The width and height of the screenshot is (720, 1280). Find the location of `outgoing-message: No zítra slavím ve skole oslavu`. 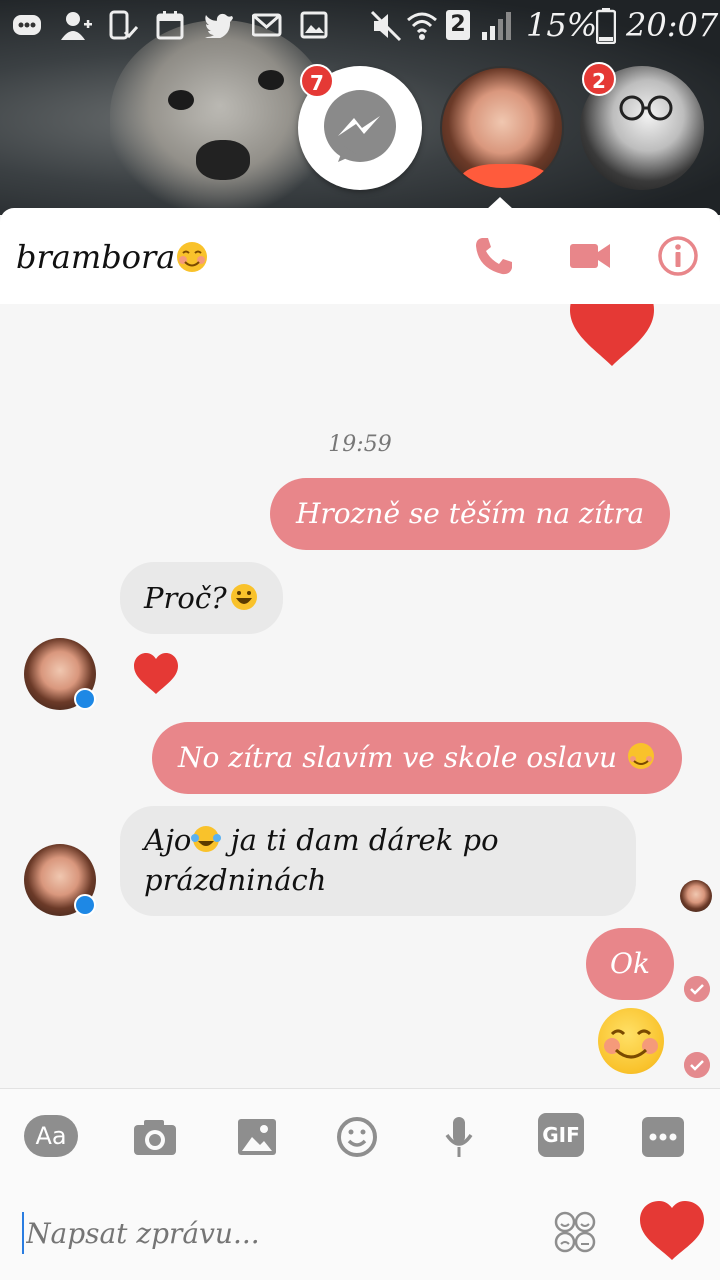

outgoing-message: No zítra slavím ve skole oslavu is located at coordinates (417, 758).